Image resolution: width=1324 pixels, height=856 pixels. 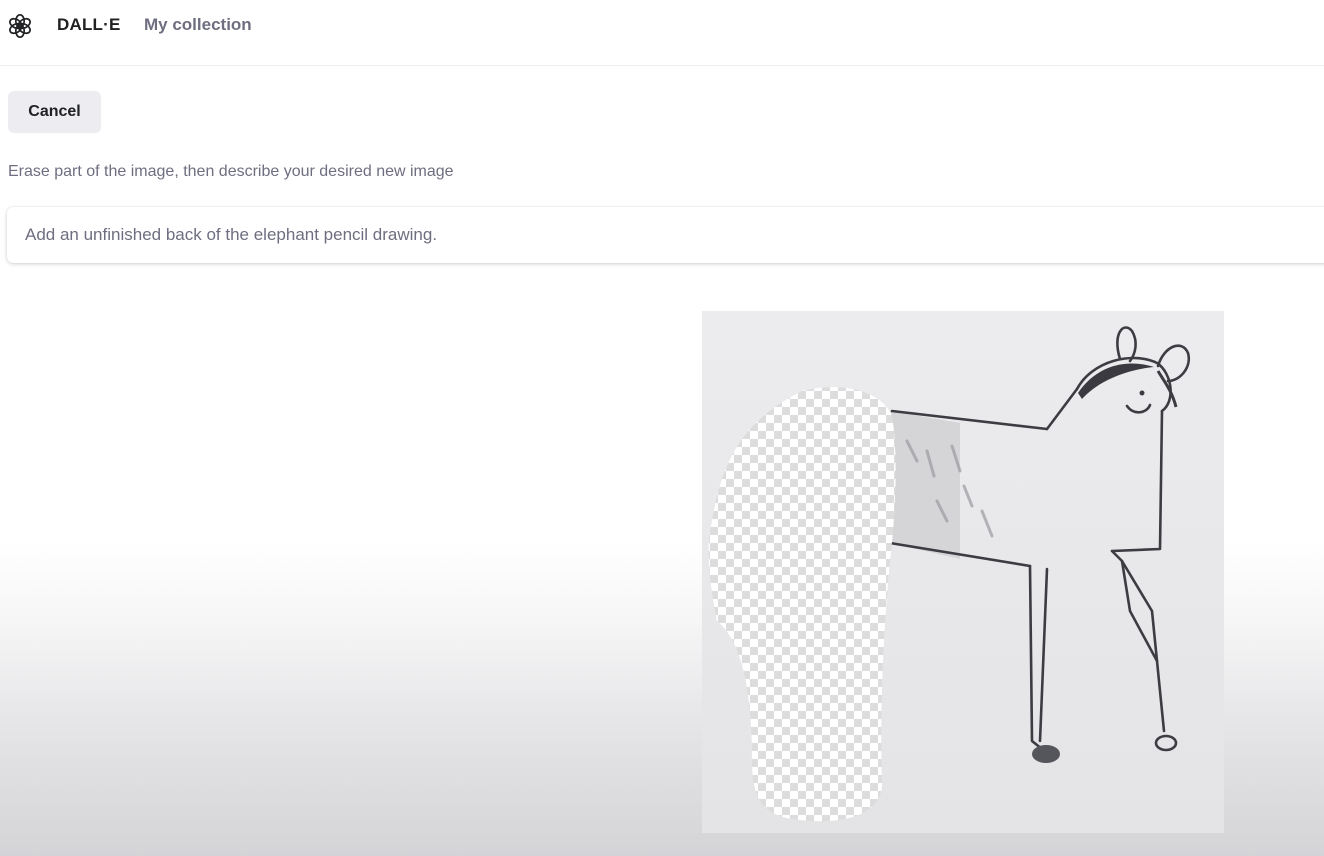 What do you see at coordinates (575, 235) in the screenshot?
I see `prompt-input` at bounding box center [575, 235].